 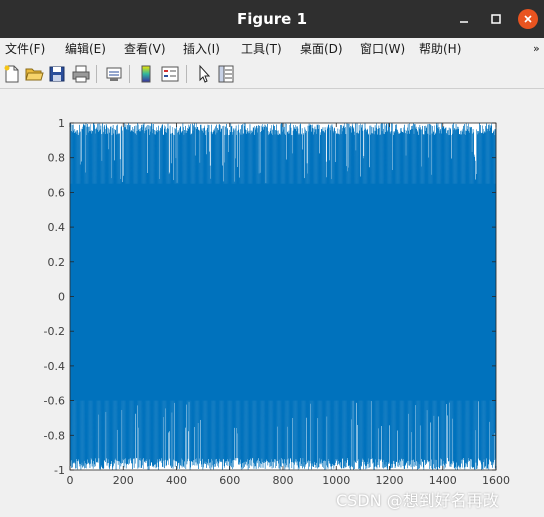 What do you see at coordinates (12, 74) in the screenshot?
I see `new-figure-icon` at bounding box center [12, 74].